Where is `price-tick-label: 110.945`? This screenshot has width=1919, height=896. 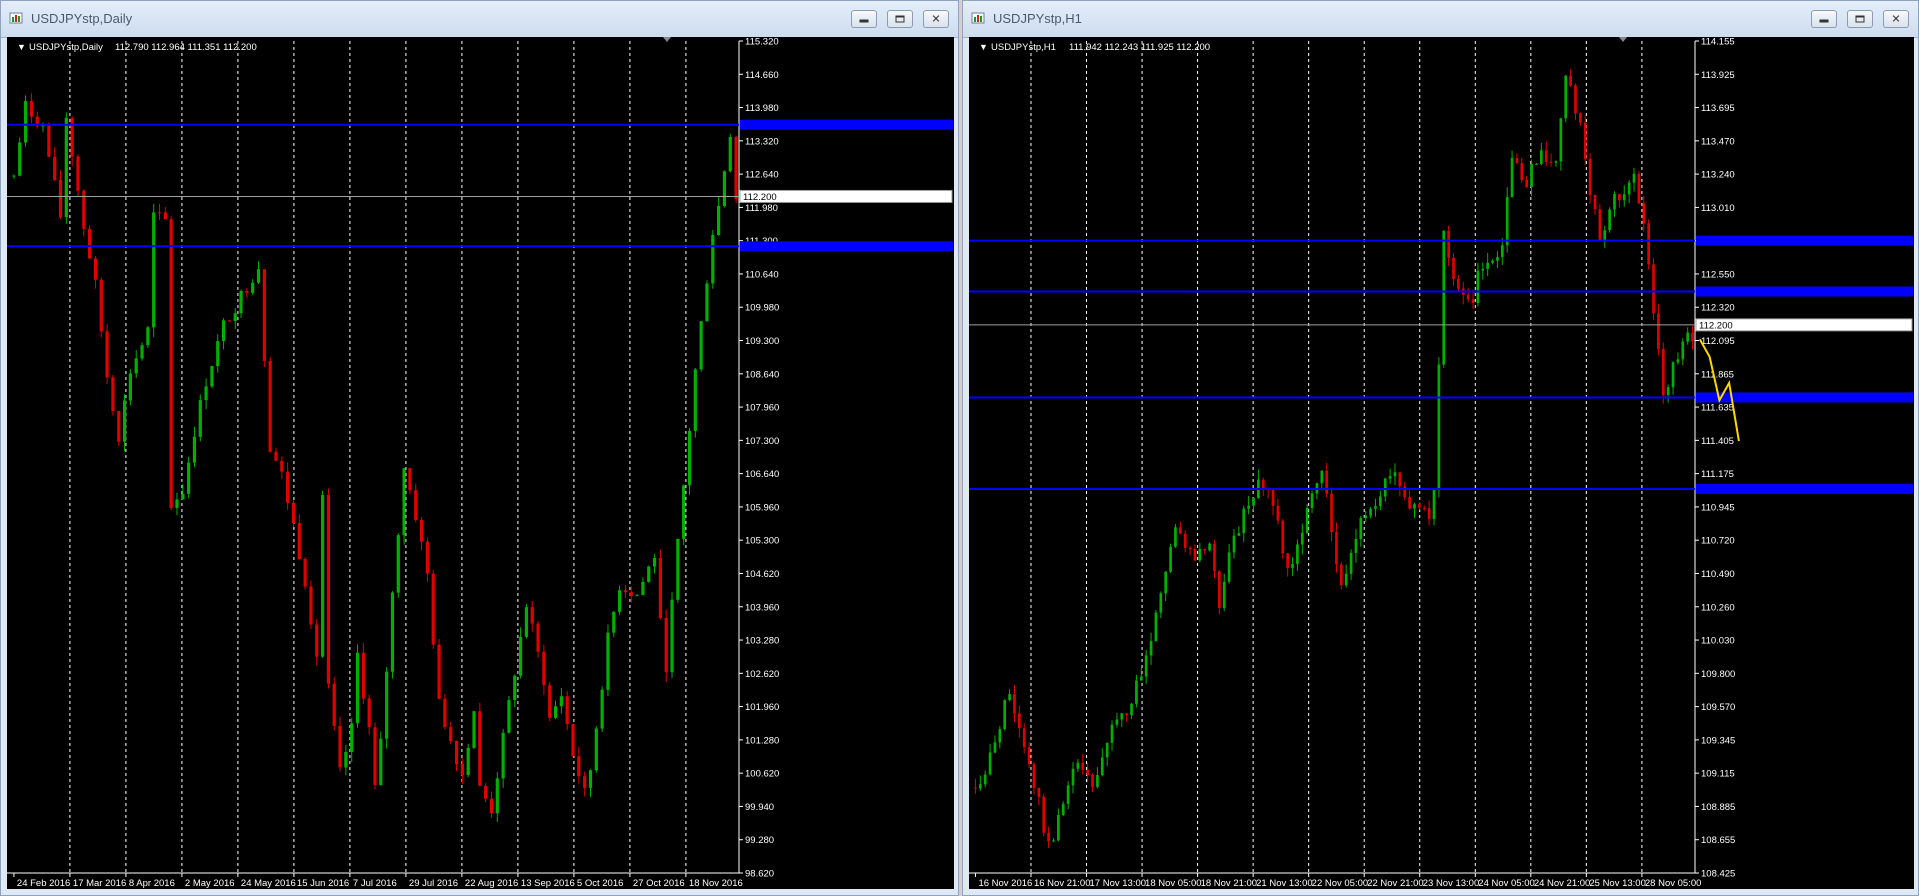 price-tick-label: 110.945 is located at coordinates (1718, 507).